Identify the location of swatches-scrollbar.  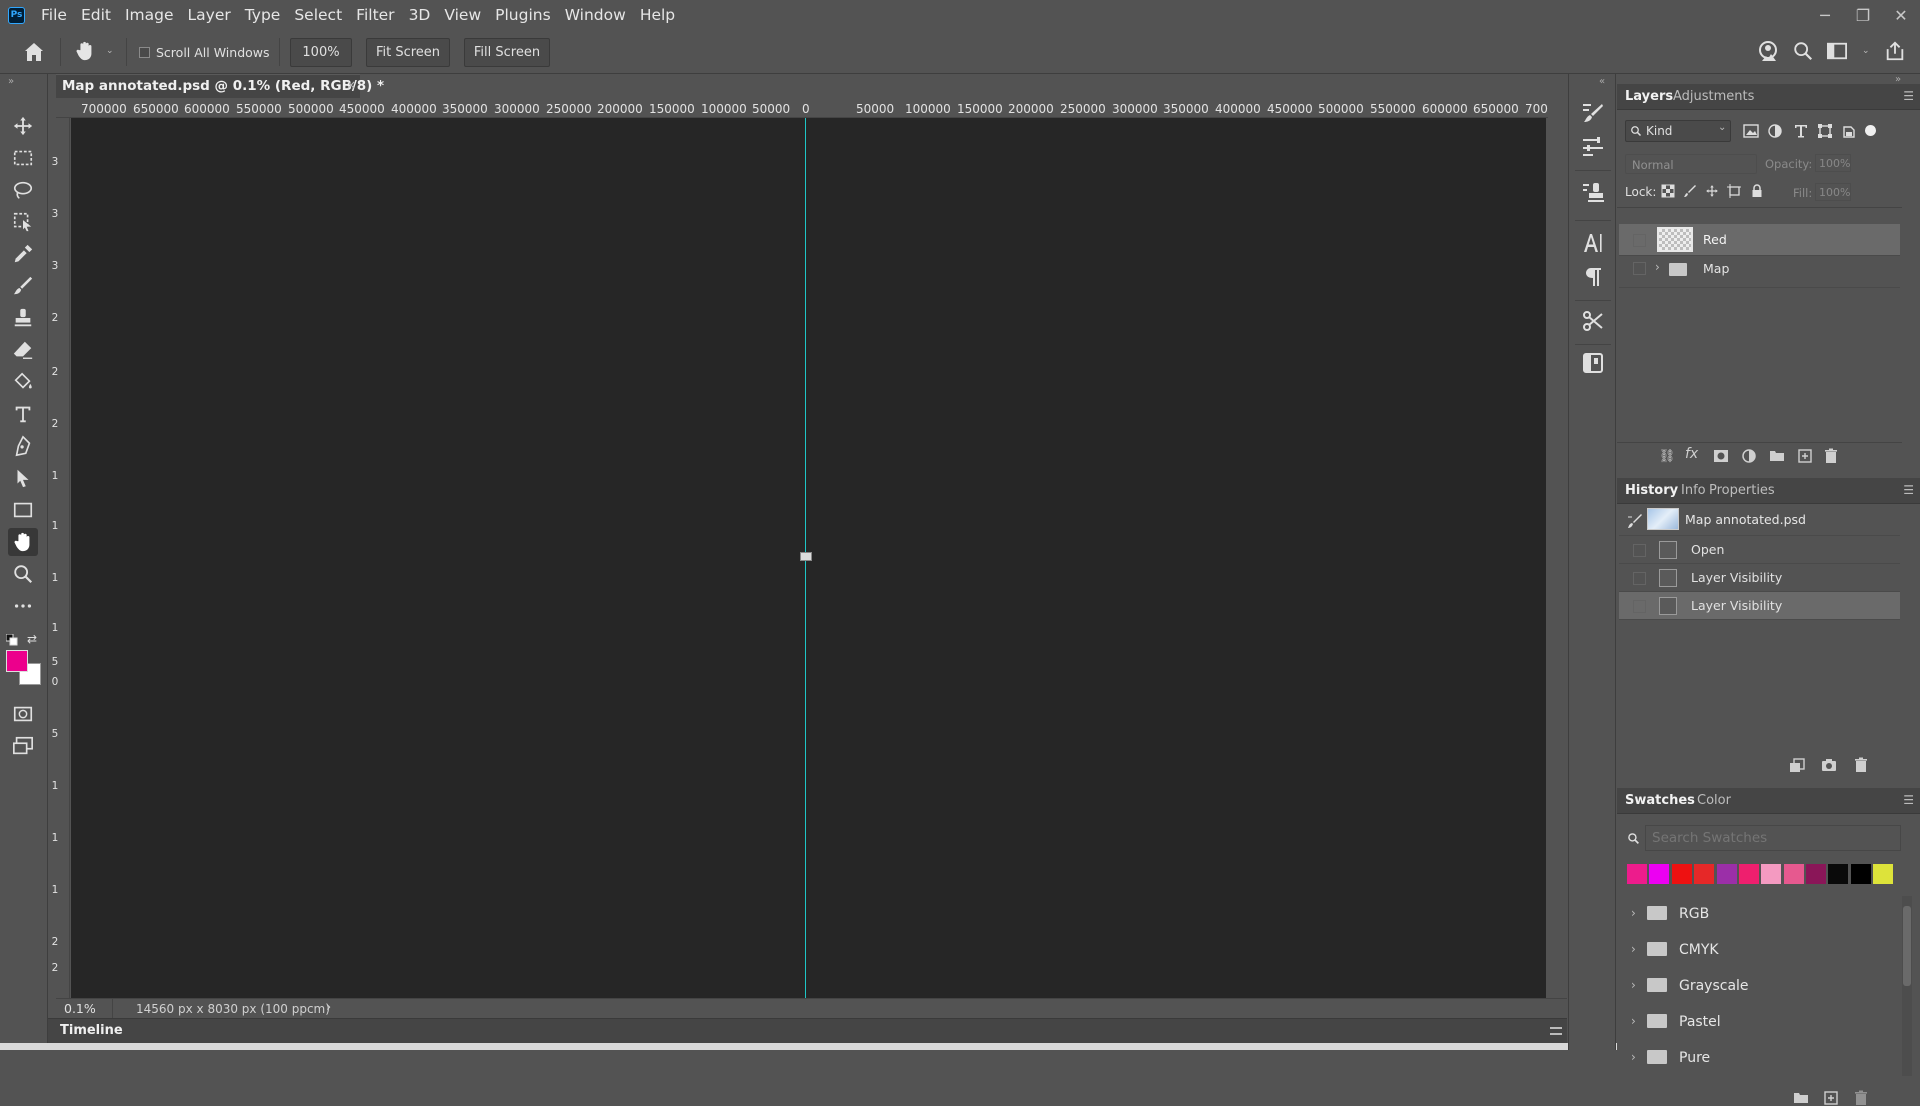
(1907, 986).